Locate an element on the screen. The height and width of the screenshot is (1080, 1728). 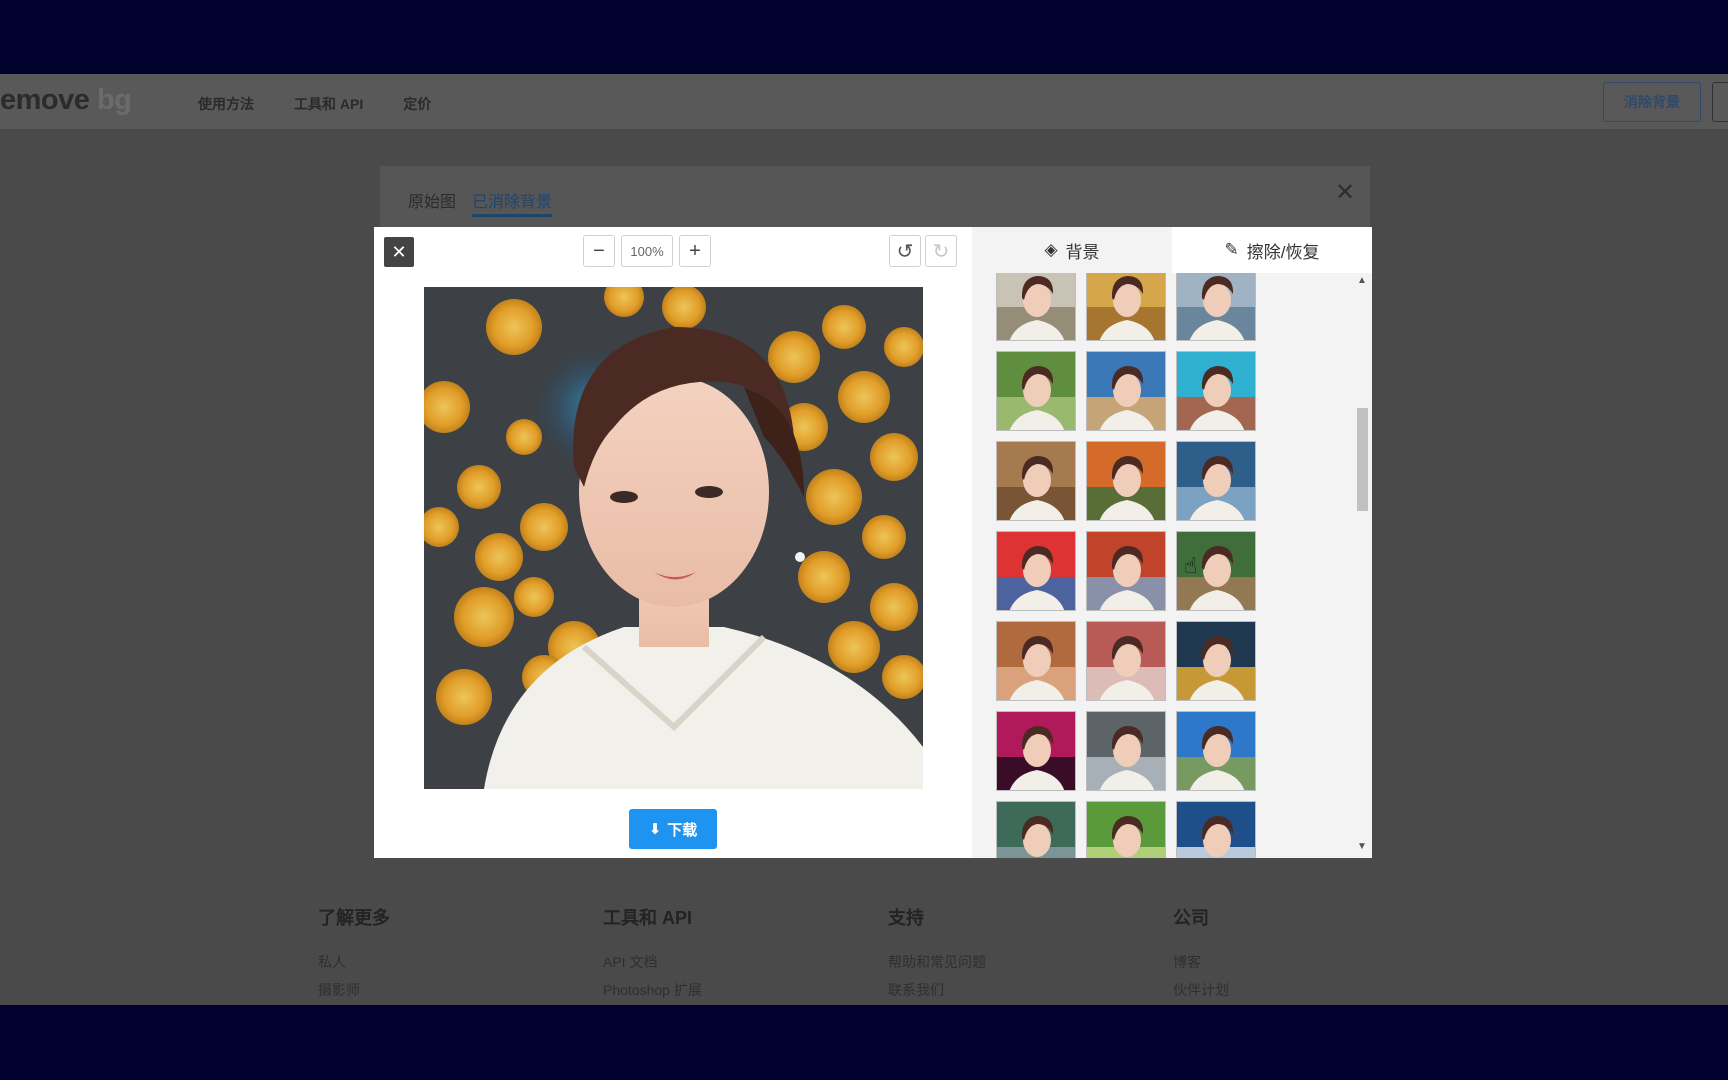
panel-tabs: ◈ 背景 ✎ 擦除/恢复 is located at coordinates (1172, 250).